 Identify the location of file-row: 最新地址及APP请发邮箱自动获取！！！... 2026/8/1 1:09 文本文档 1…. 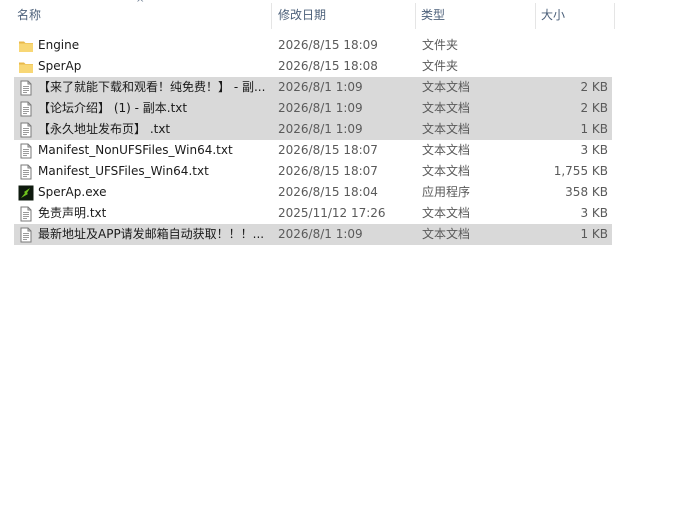
(313, 234).